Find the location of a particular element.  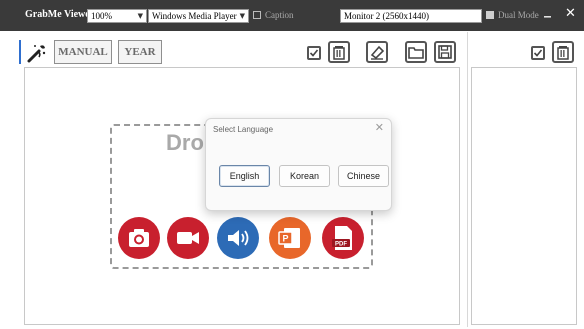

active-panel-indicator is located at coordinates (20, 52).